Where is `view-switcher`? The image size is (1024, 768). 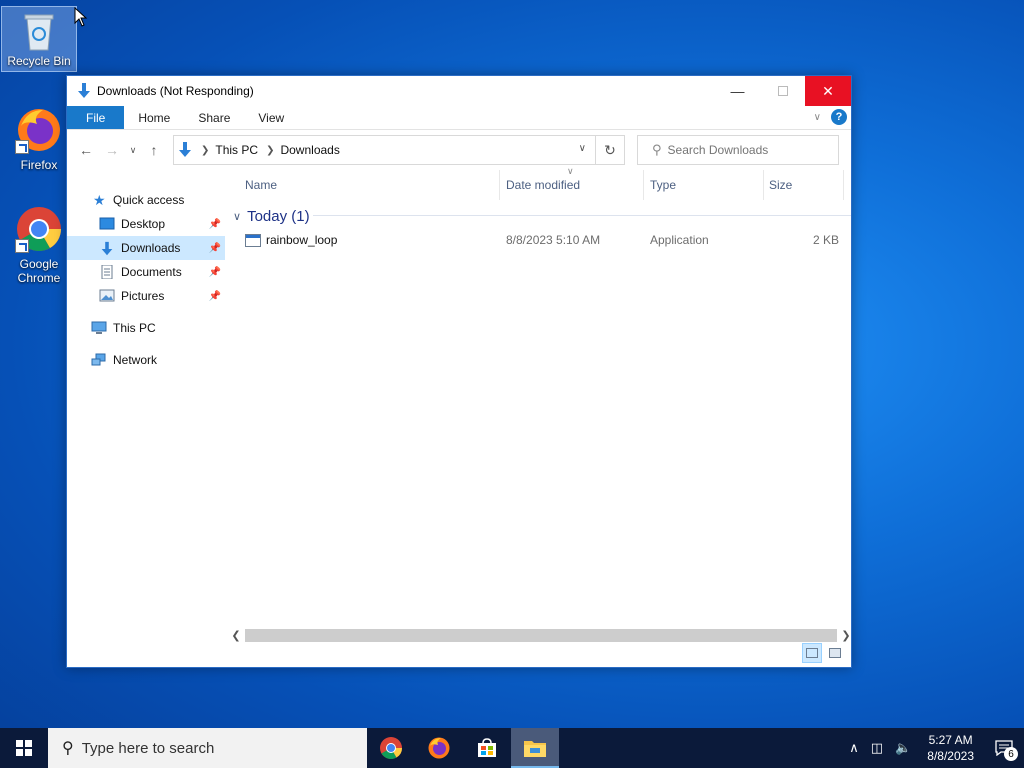 view-switcher is located at coordinates (823, 653).